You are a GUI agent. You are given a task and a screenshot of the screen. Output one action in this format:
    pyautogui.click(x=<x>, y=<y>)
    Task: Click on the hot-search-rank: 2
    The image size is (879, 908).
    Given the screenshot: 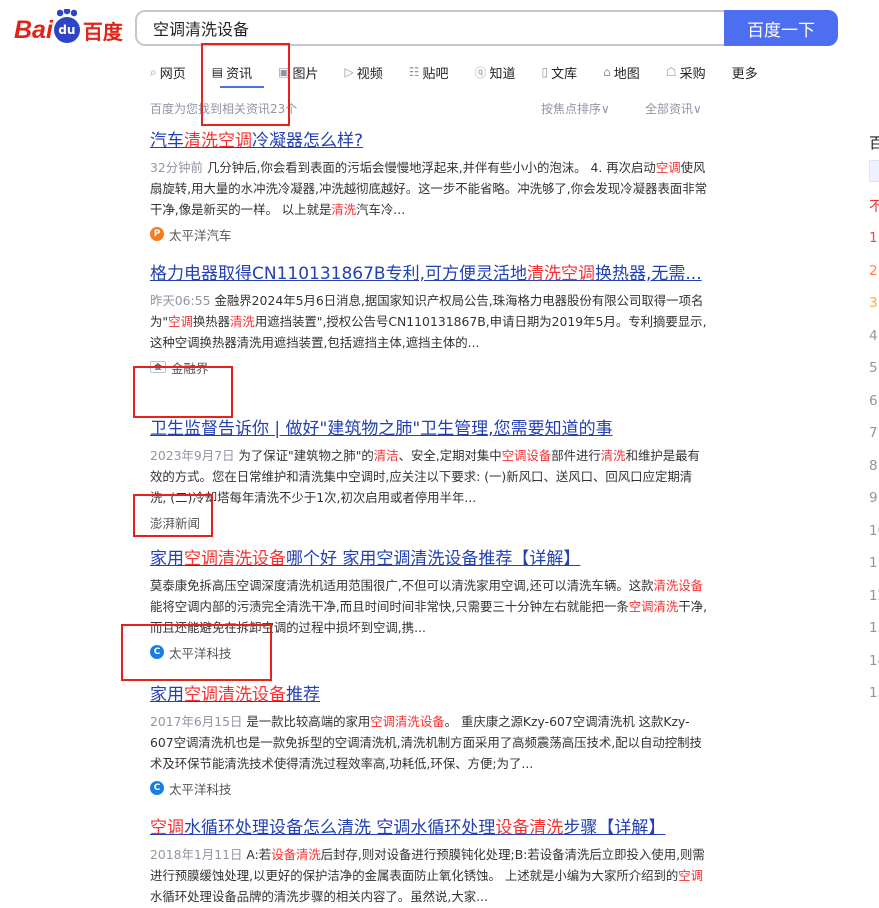 What is the action you would take?
    pyautogui.click(x=874, y=271)
    